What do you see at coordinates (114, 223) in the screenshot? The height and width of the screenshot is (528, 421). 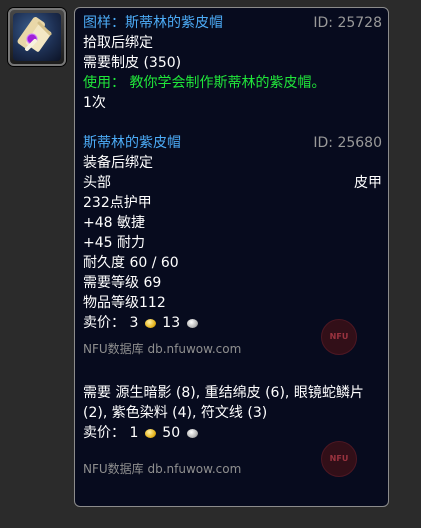 I see `item-stat-agility: +48 敏捷` at bounding box center [114, 223].